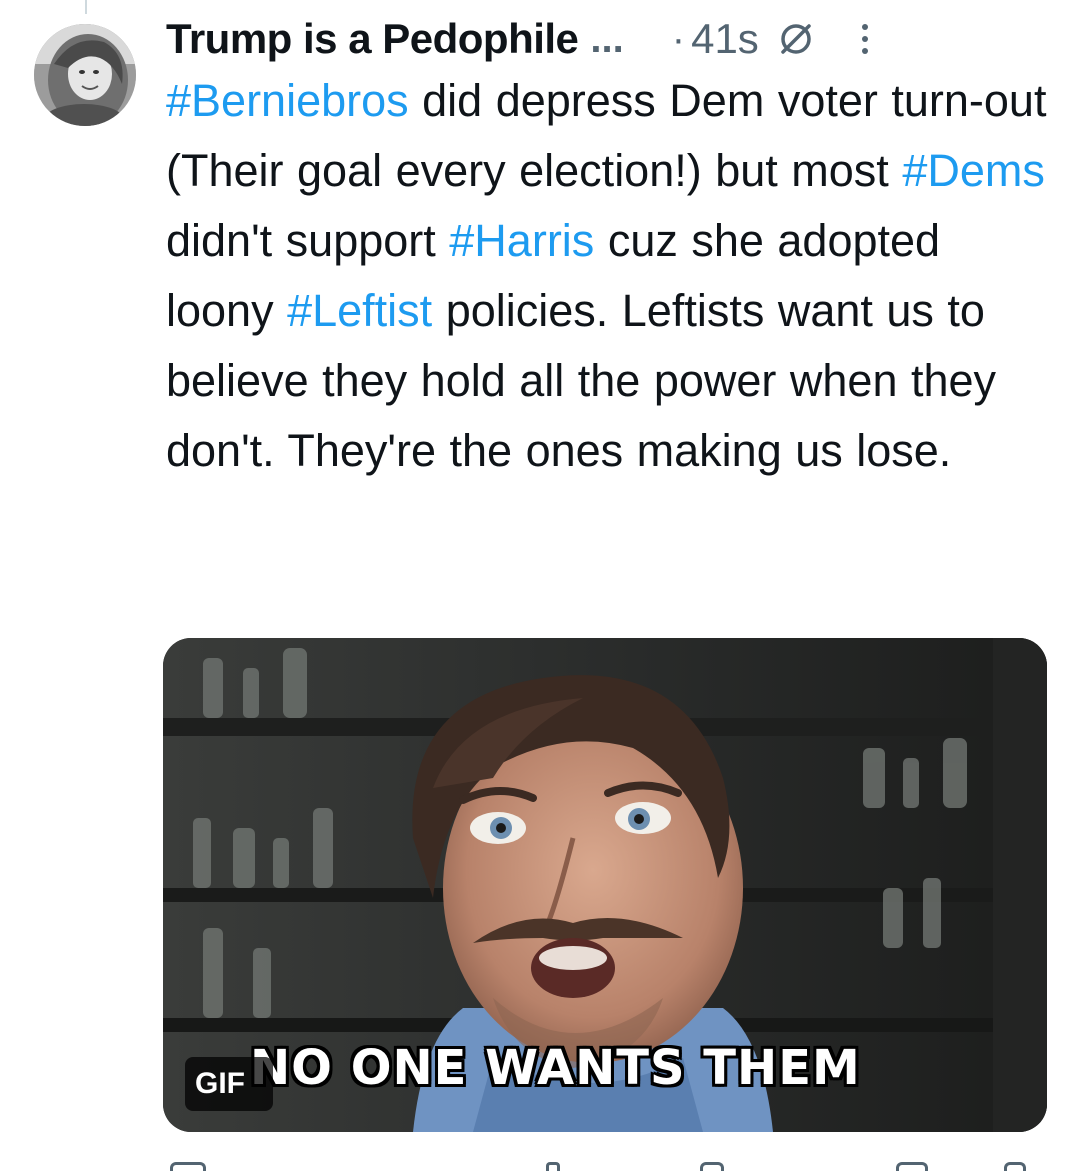 The height and width of the screenshot is (1171, 1079). Describe the element at coordinates (86, 7) in the screenshot. I see `thread-connector-line` at that location.